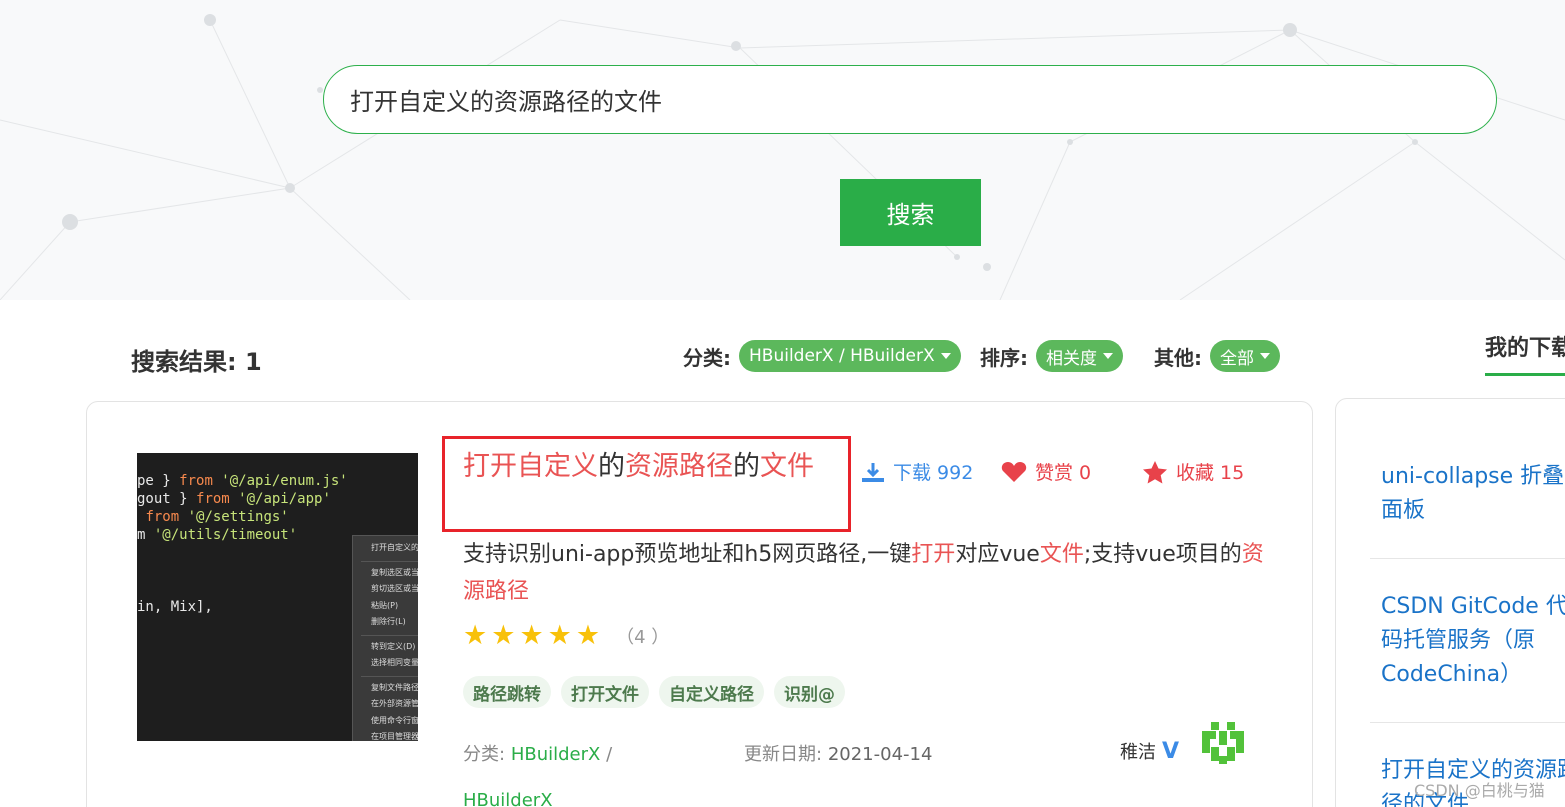  What do you see at coordinates (388, 621) in the screenshot?
I see `menu-item: 删除行(L)Ctrl+Shift+K` at bounding box center [388, 621].